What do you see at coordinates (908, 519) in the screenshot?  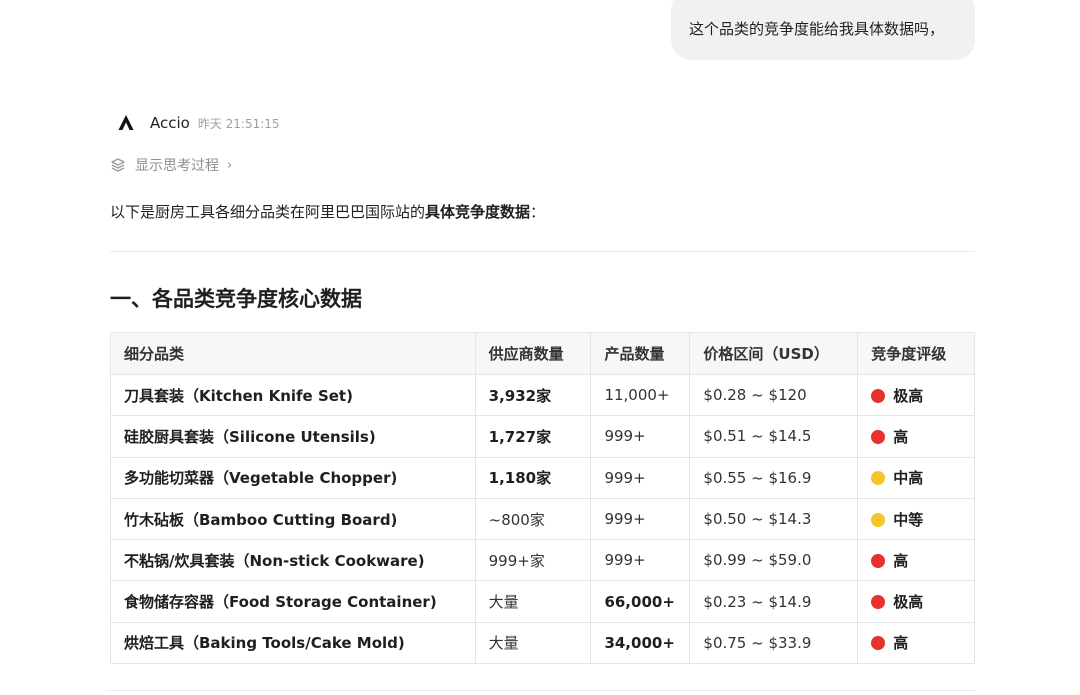 I see `rating-label: 中等` at bounding box center [908, 519].